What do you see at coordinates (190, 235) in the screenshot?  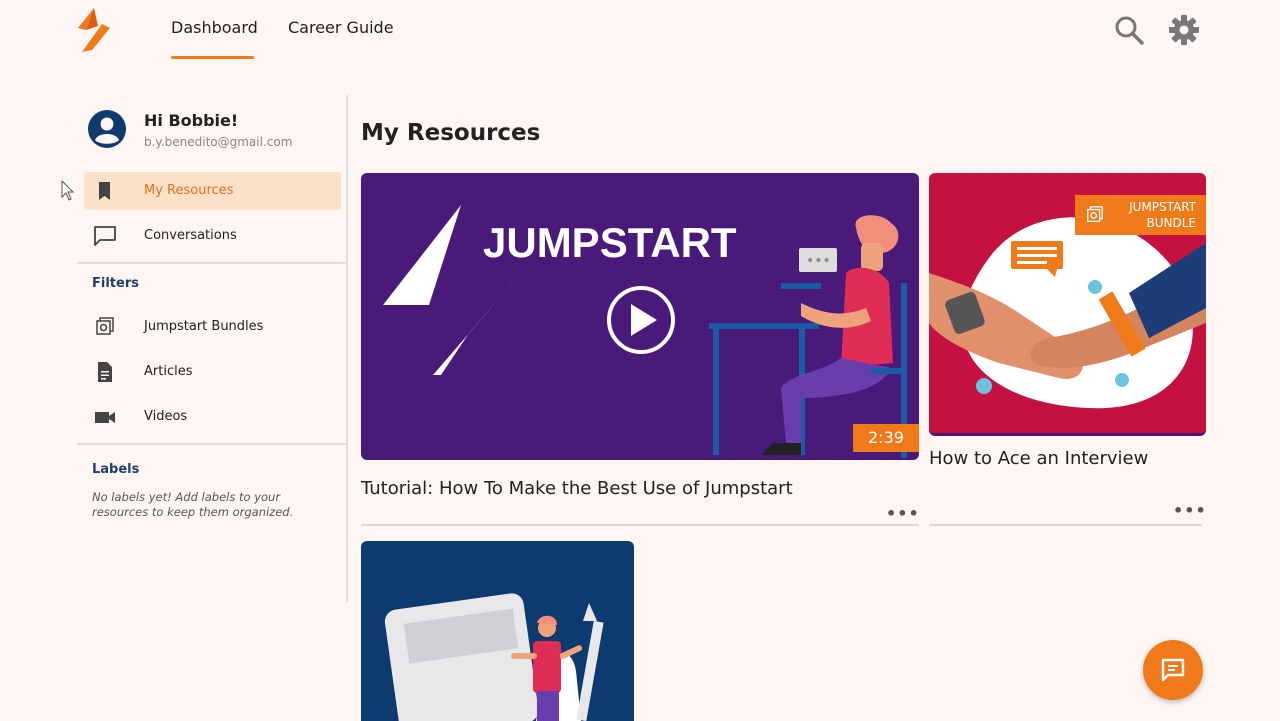 I see `sidebar-item-label: Conversations` at bounding box center [190, 235].